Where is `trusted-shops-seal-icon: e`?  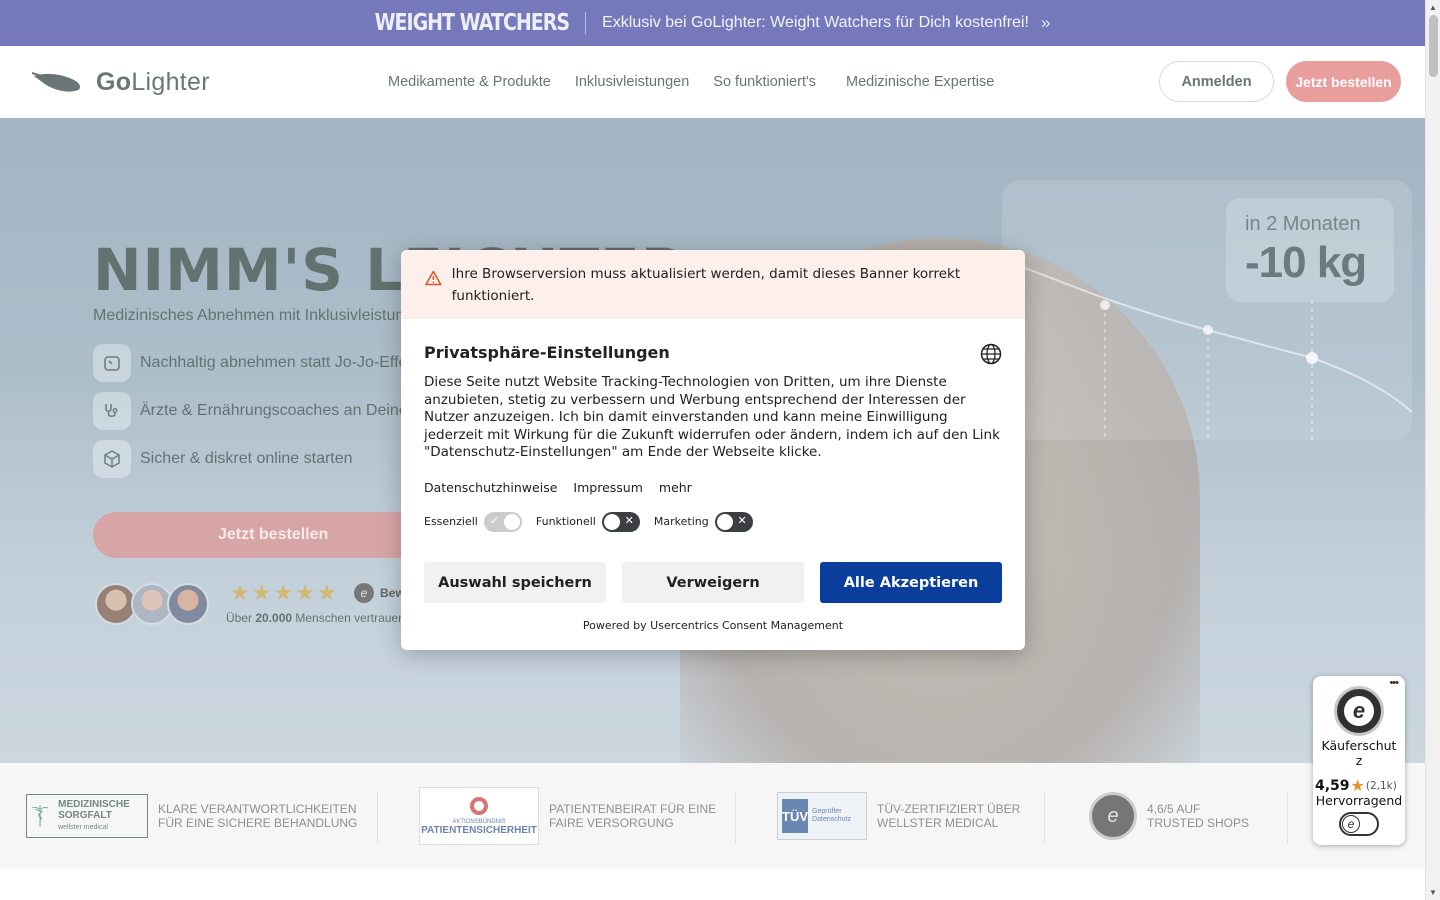
trusted-shops-seal-icon: e is located at coordinates (1359, 711).